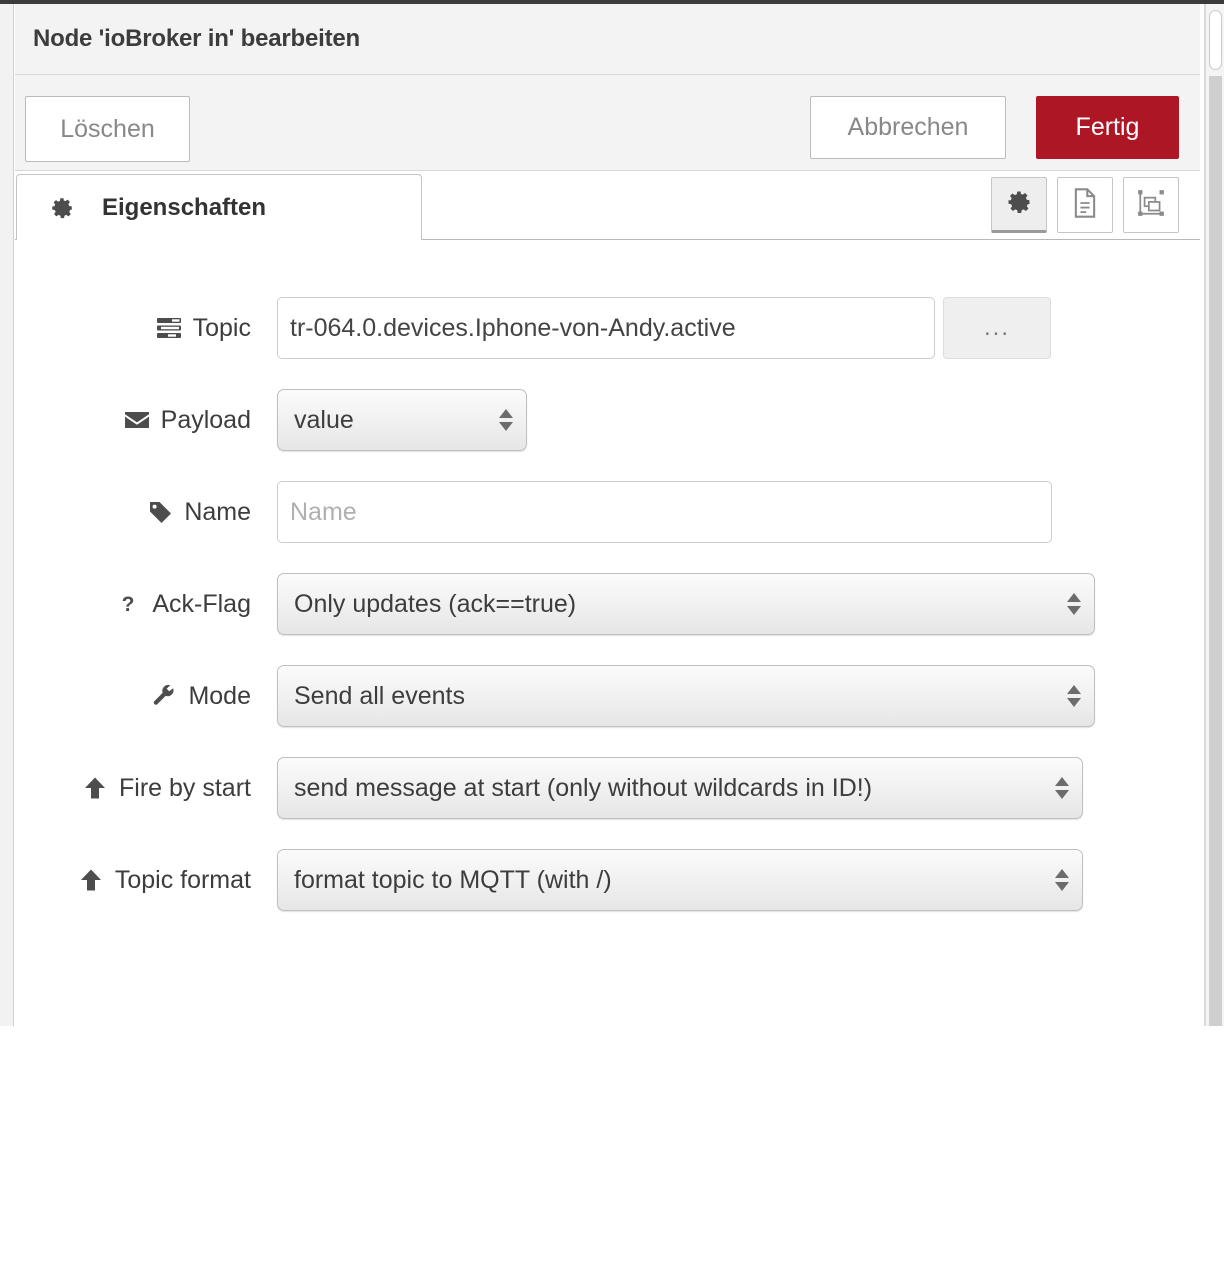  I want to click on topic-input, so click(606, 328).